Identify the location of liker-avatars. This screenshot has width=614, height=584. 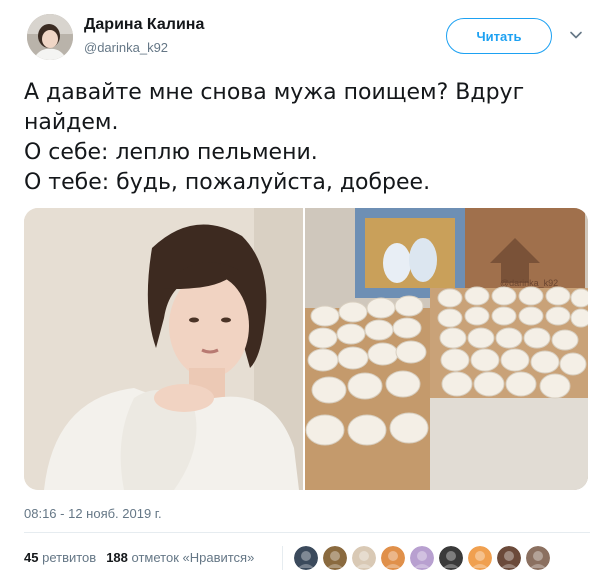
(422, 558).